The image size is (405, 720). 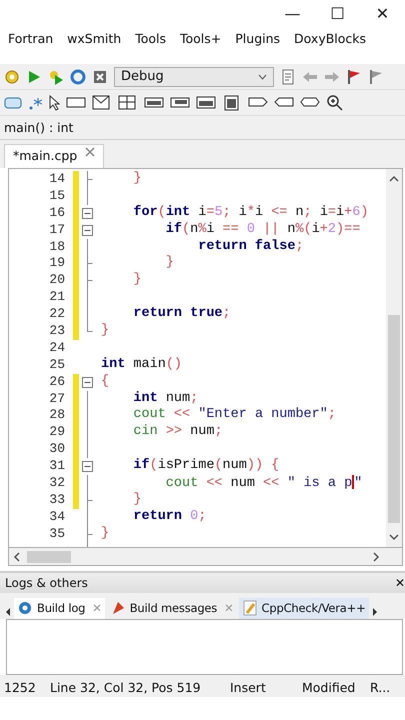 What do you see at coordinates (165, 398) in the screenshot?
I see `code-line: int num;` at bounding box center [165, 398].